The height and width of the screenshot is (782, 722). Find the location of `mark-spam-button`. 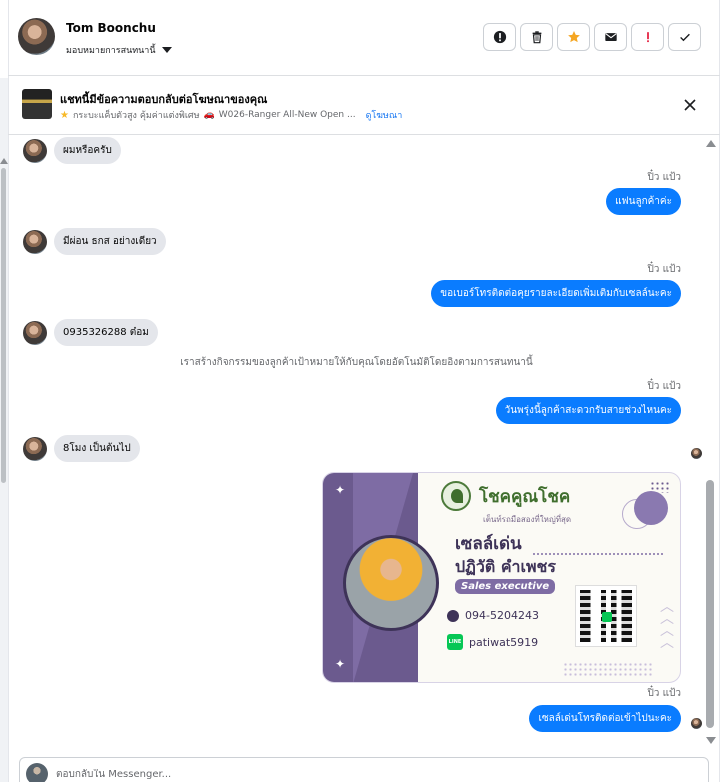

mark-spam-button is located at coordinates (499, 37).